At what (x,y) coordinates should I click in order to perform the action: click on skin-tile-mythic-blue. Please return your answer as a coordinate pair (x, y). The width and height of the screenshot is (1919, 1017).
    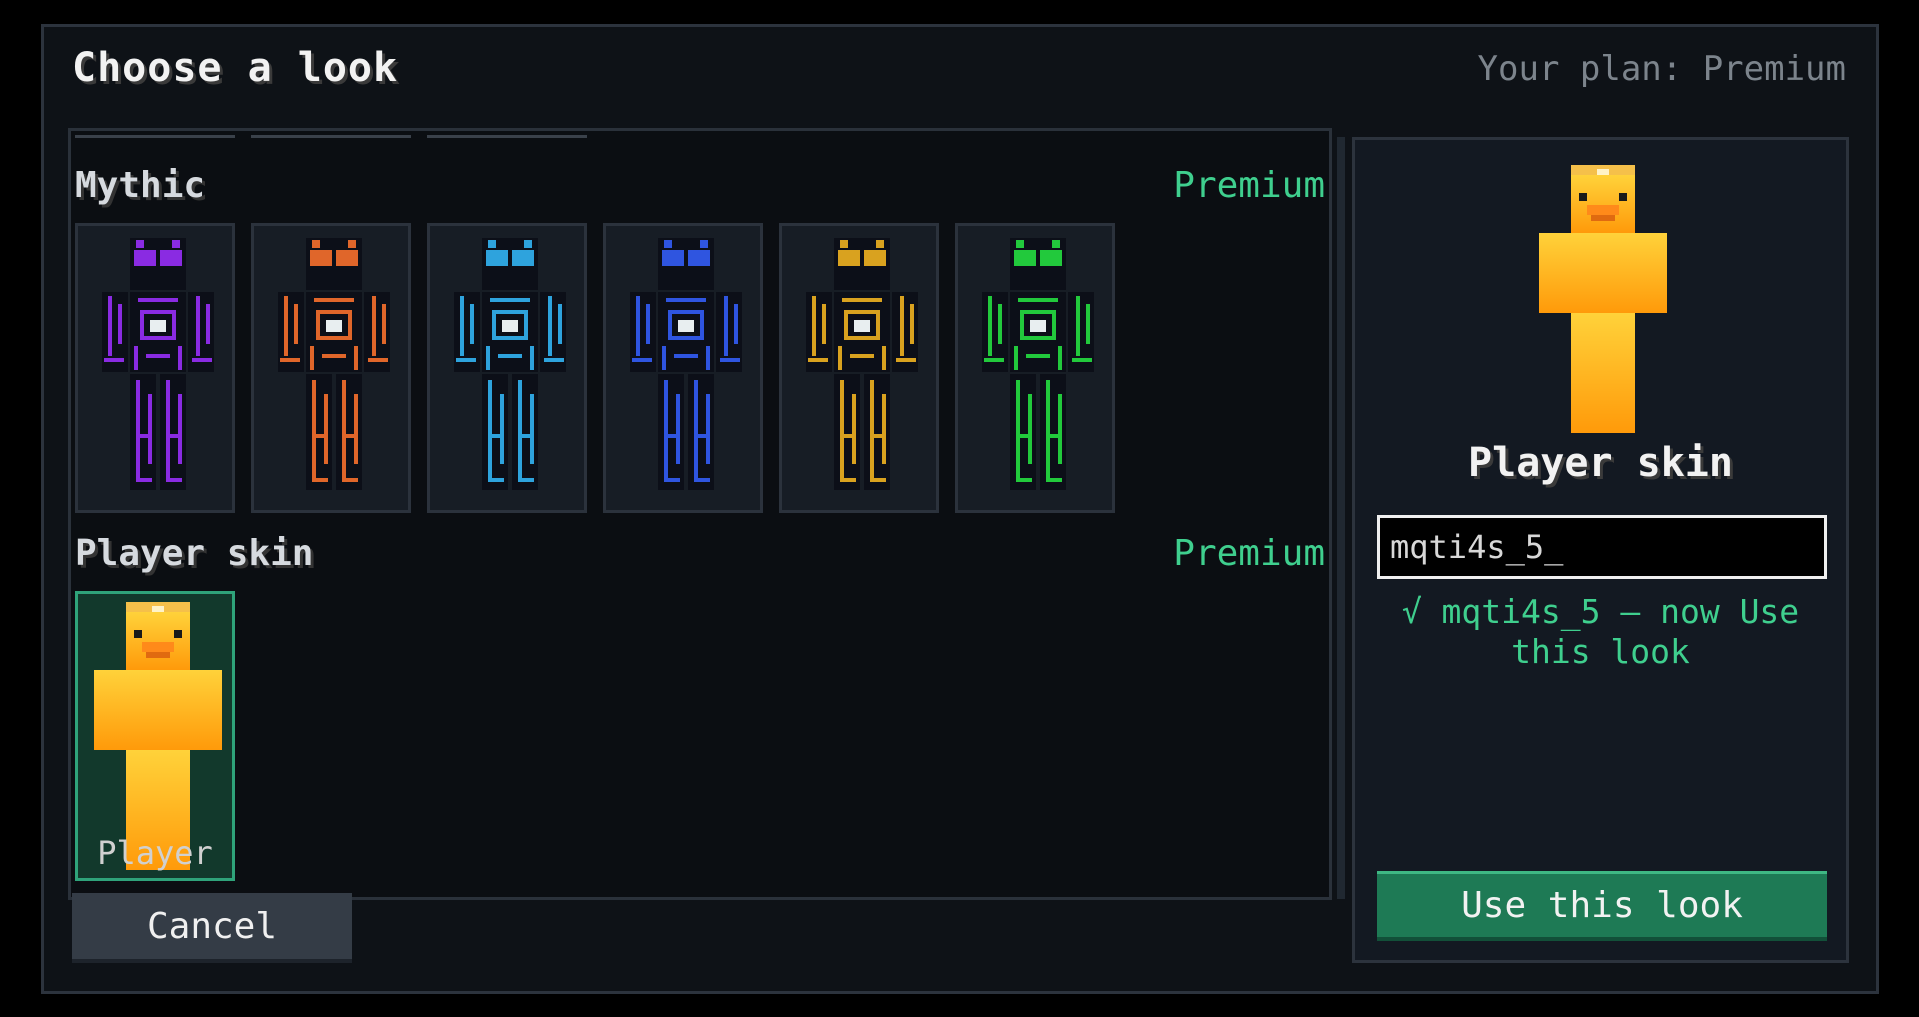
    Looking at the image, I should click on (683, 368).